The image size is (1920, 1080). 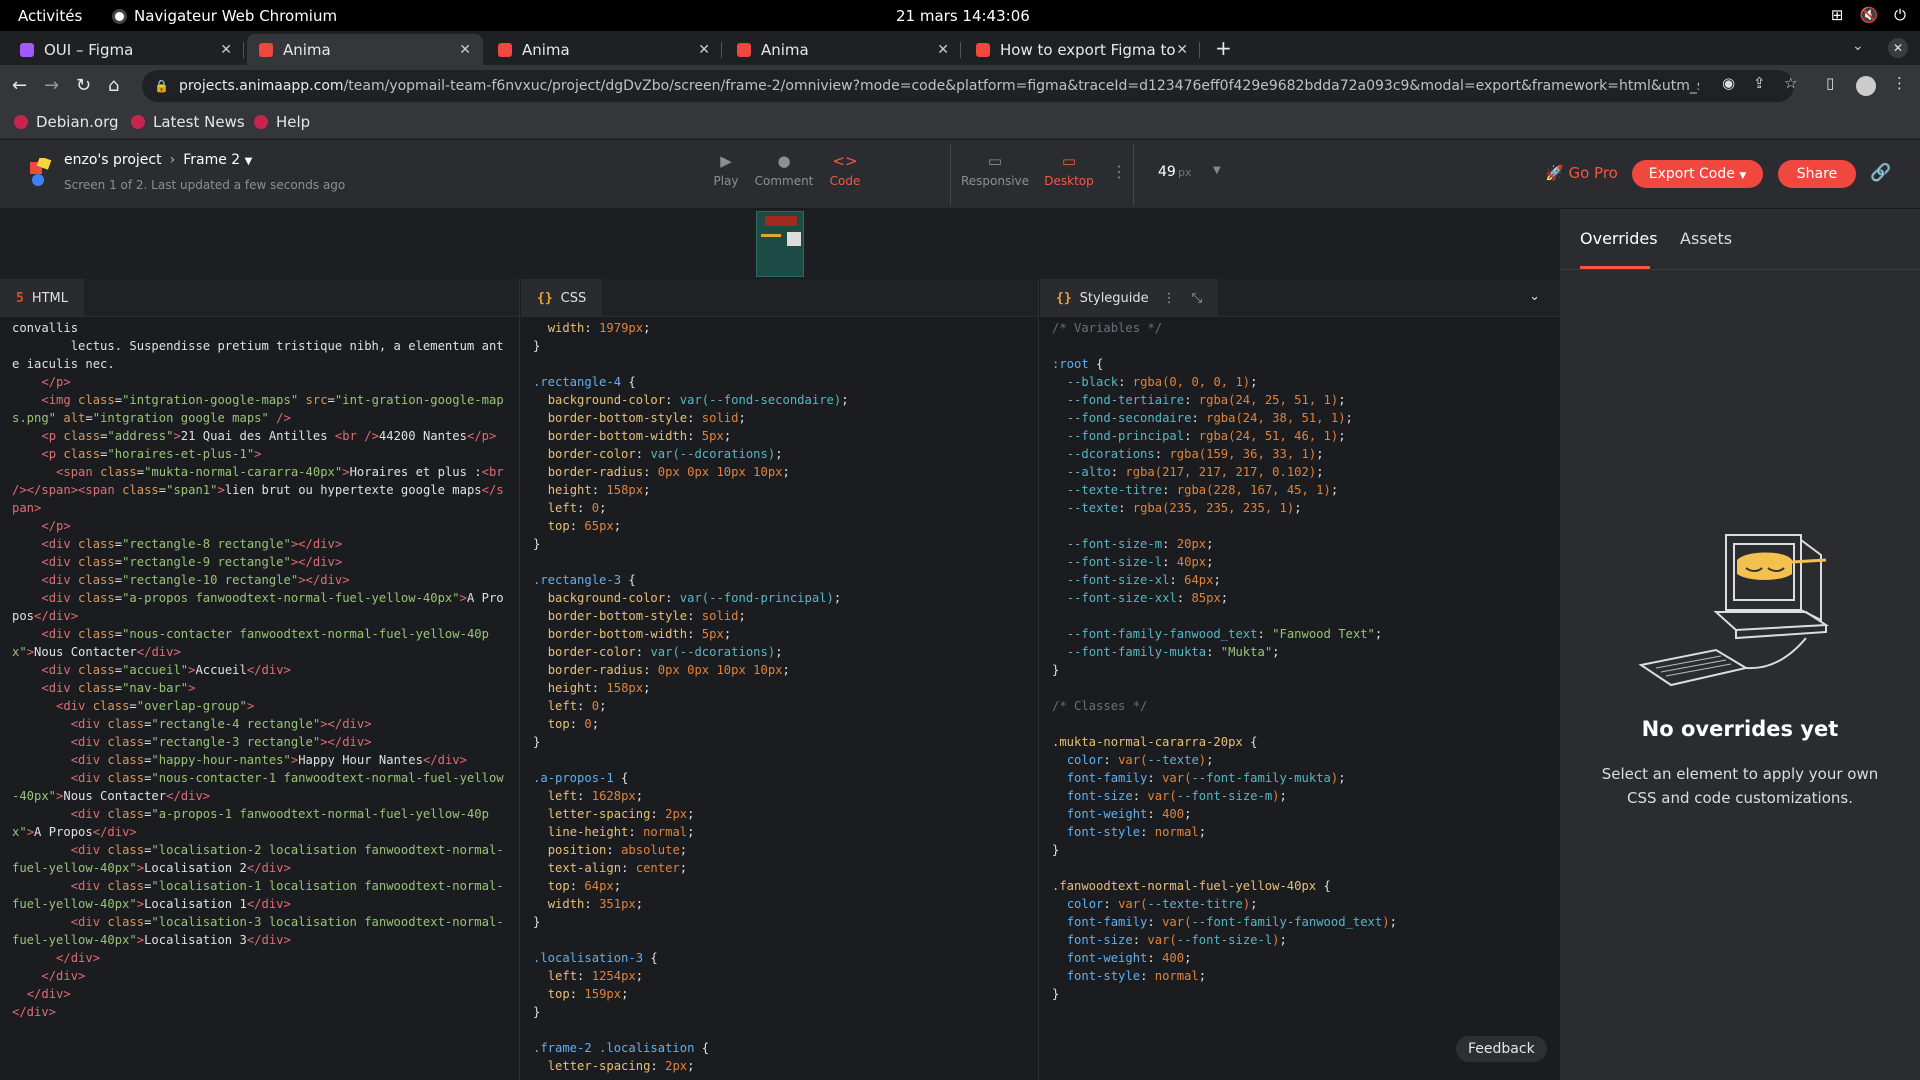 I want to click on code-token: =, so click(x=118, y=688).